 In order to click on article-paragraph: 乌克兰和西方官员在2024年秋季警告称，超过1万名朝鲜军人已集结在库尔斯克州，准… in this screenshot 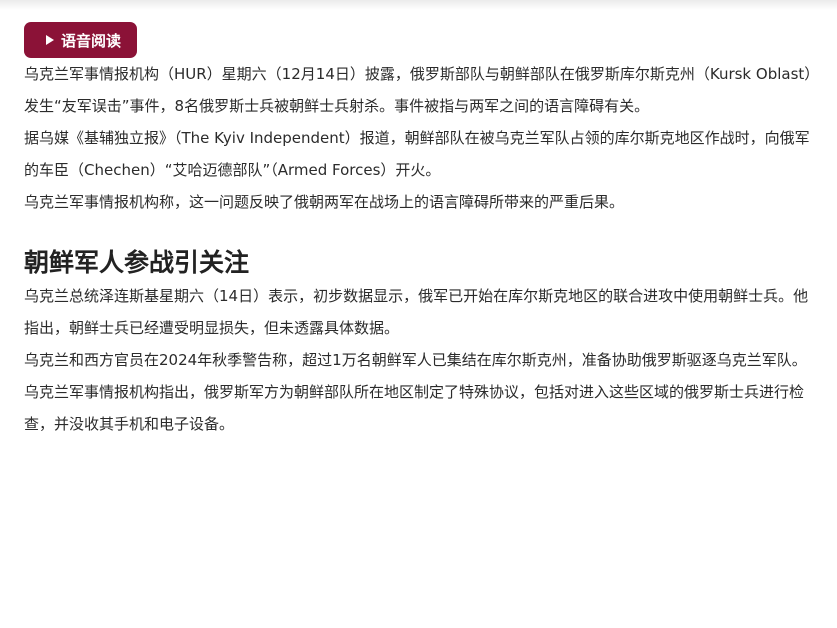, I will do `click(415, 360)`.